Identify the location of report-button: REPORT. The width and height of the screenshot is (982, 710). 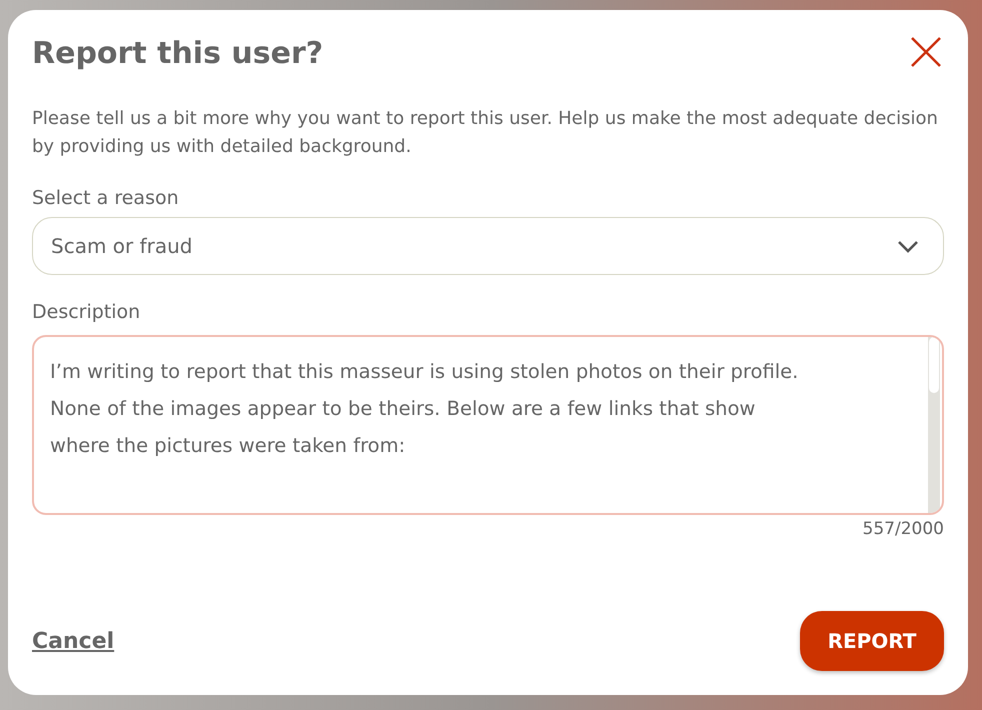
(872, 641).